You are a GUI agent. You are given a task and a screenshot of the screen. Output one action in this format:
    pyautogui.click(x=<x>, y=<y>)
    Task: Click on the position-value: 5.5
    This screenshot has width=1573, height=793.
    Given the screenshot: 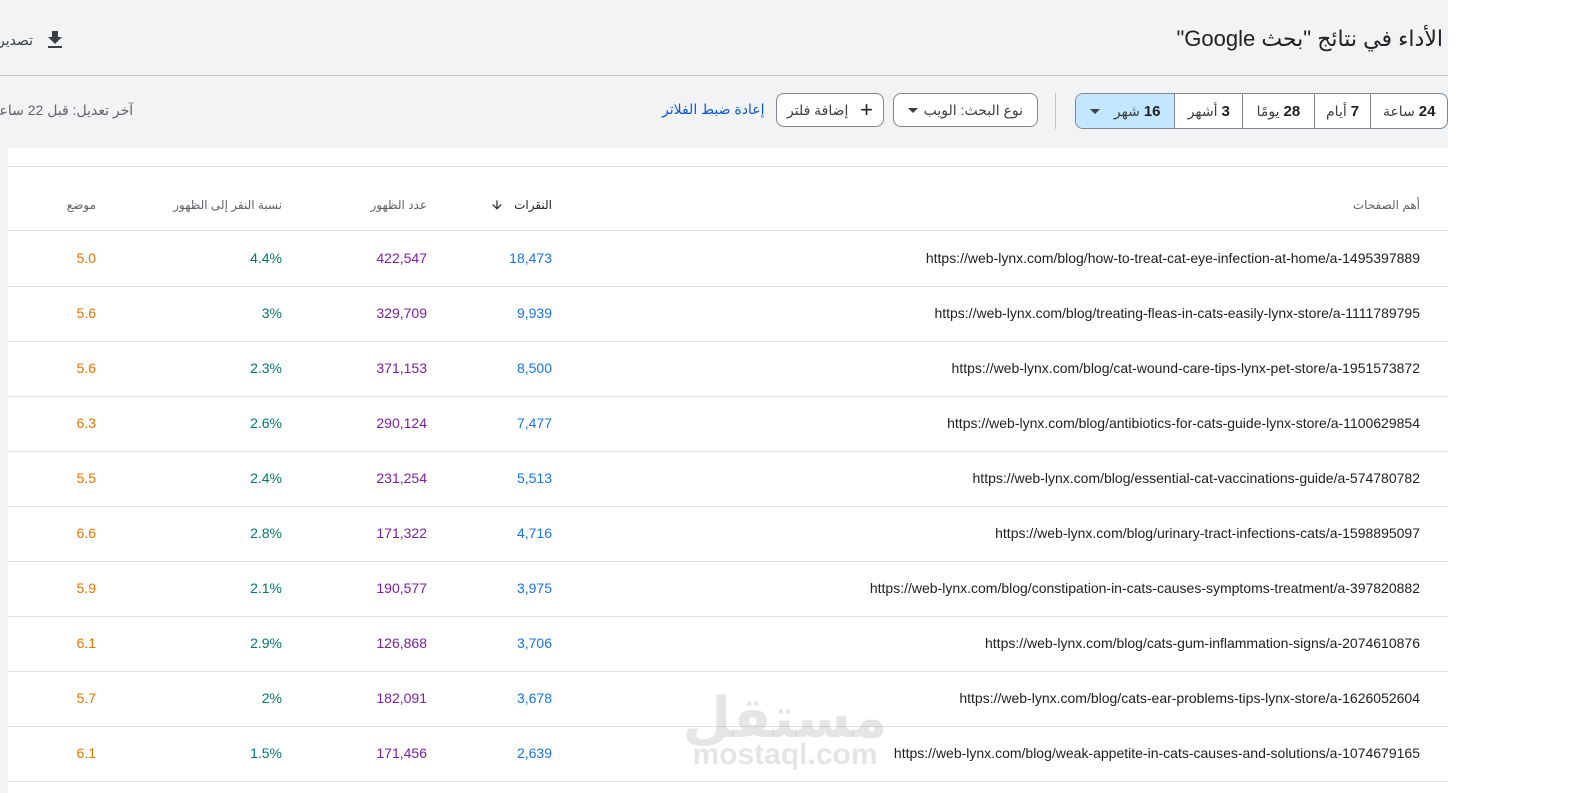 What is the action you would take?
    pyautogui.click(x=86, y=478)
    